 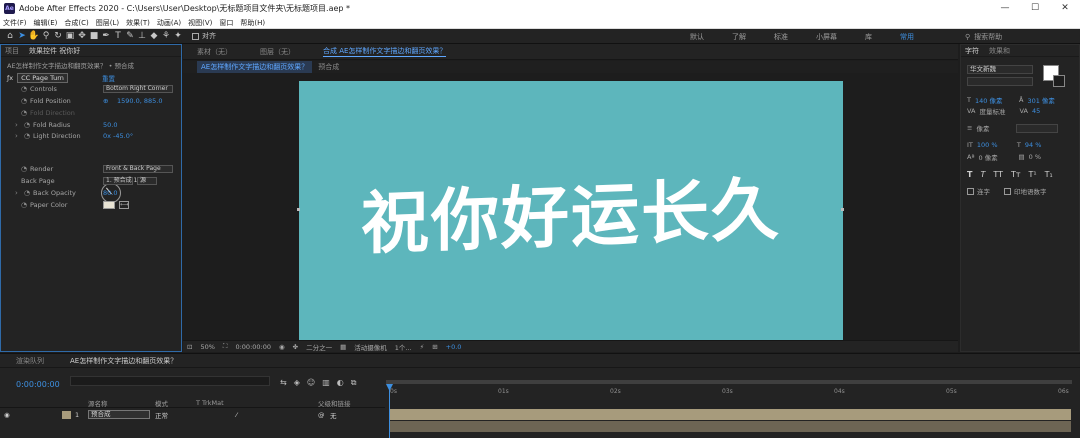 What do you see at coordinates (138, 23) in the screenshot?
I see `menu-effect: 效果(T)` at bounding box center [138, 23].